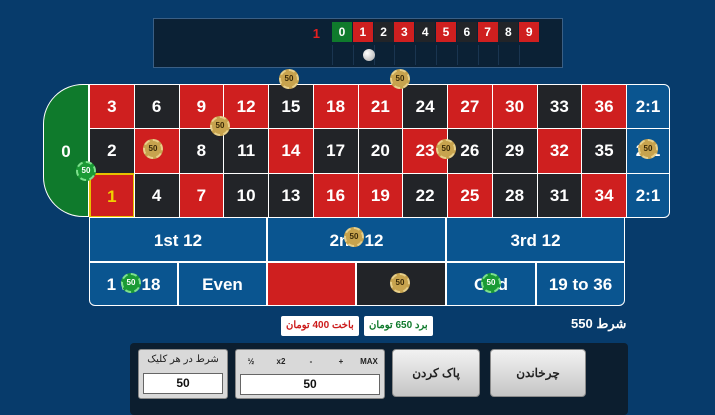 The width and height of the screenshot is (715, 415). Describe the element at coordinates (310, 384) in the screenshot. I see `bet-amount-input: 50` at that location.